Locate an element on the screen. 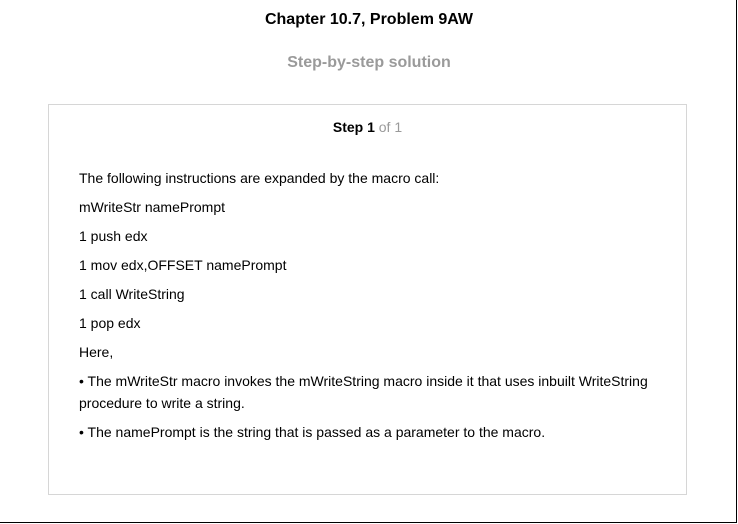 This screenshot has height=524, width=738. macro-call-line: mWriteStr namePrompt is located at coordinates (152, 207).